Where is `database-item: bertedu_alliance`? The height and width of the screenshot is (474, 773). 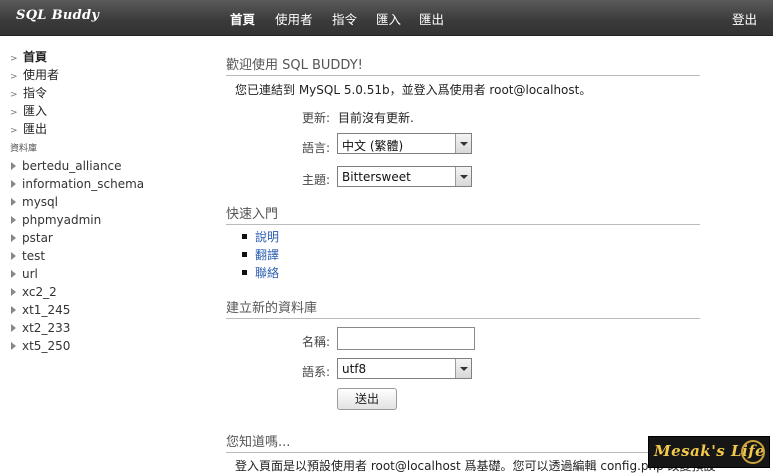
database-item: bertedu_alliance is located at coordinates (110, 166).